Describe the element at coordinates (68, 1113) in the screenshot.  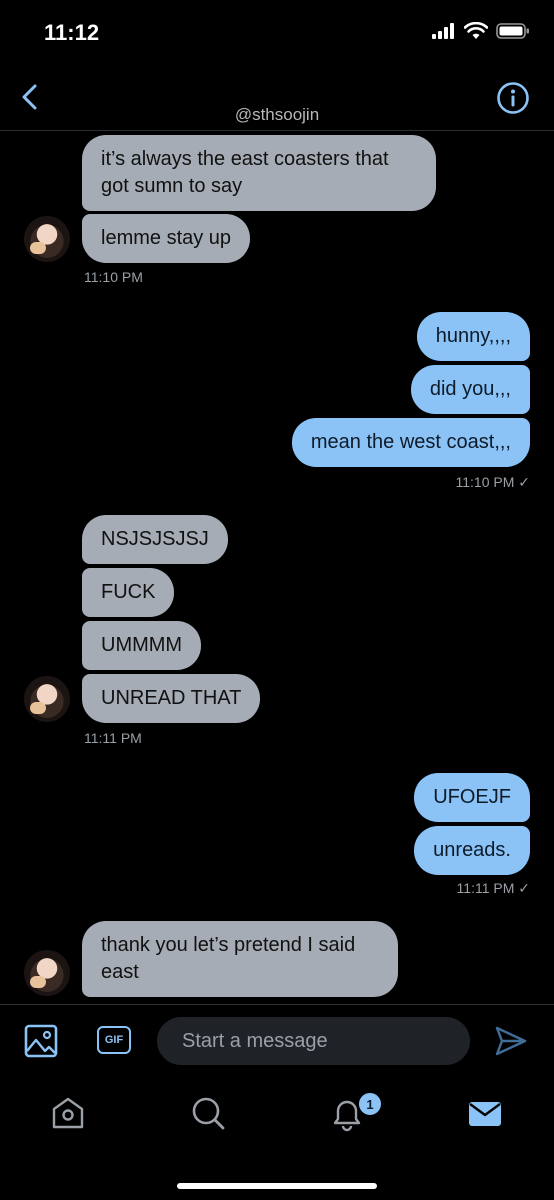
I see `home-icon` at that location.